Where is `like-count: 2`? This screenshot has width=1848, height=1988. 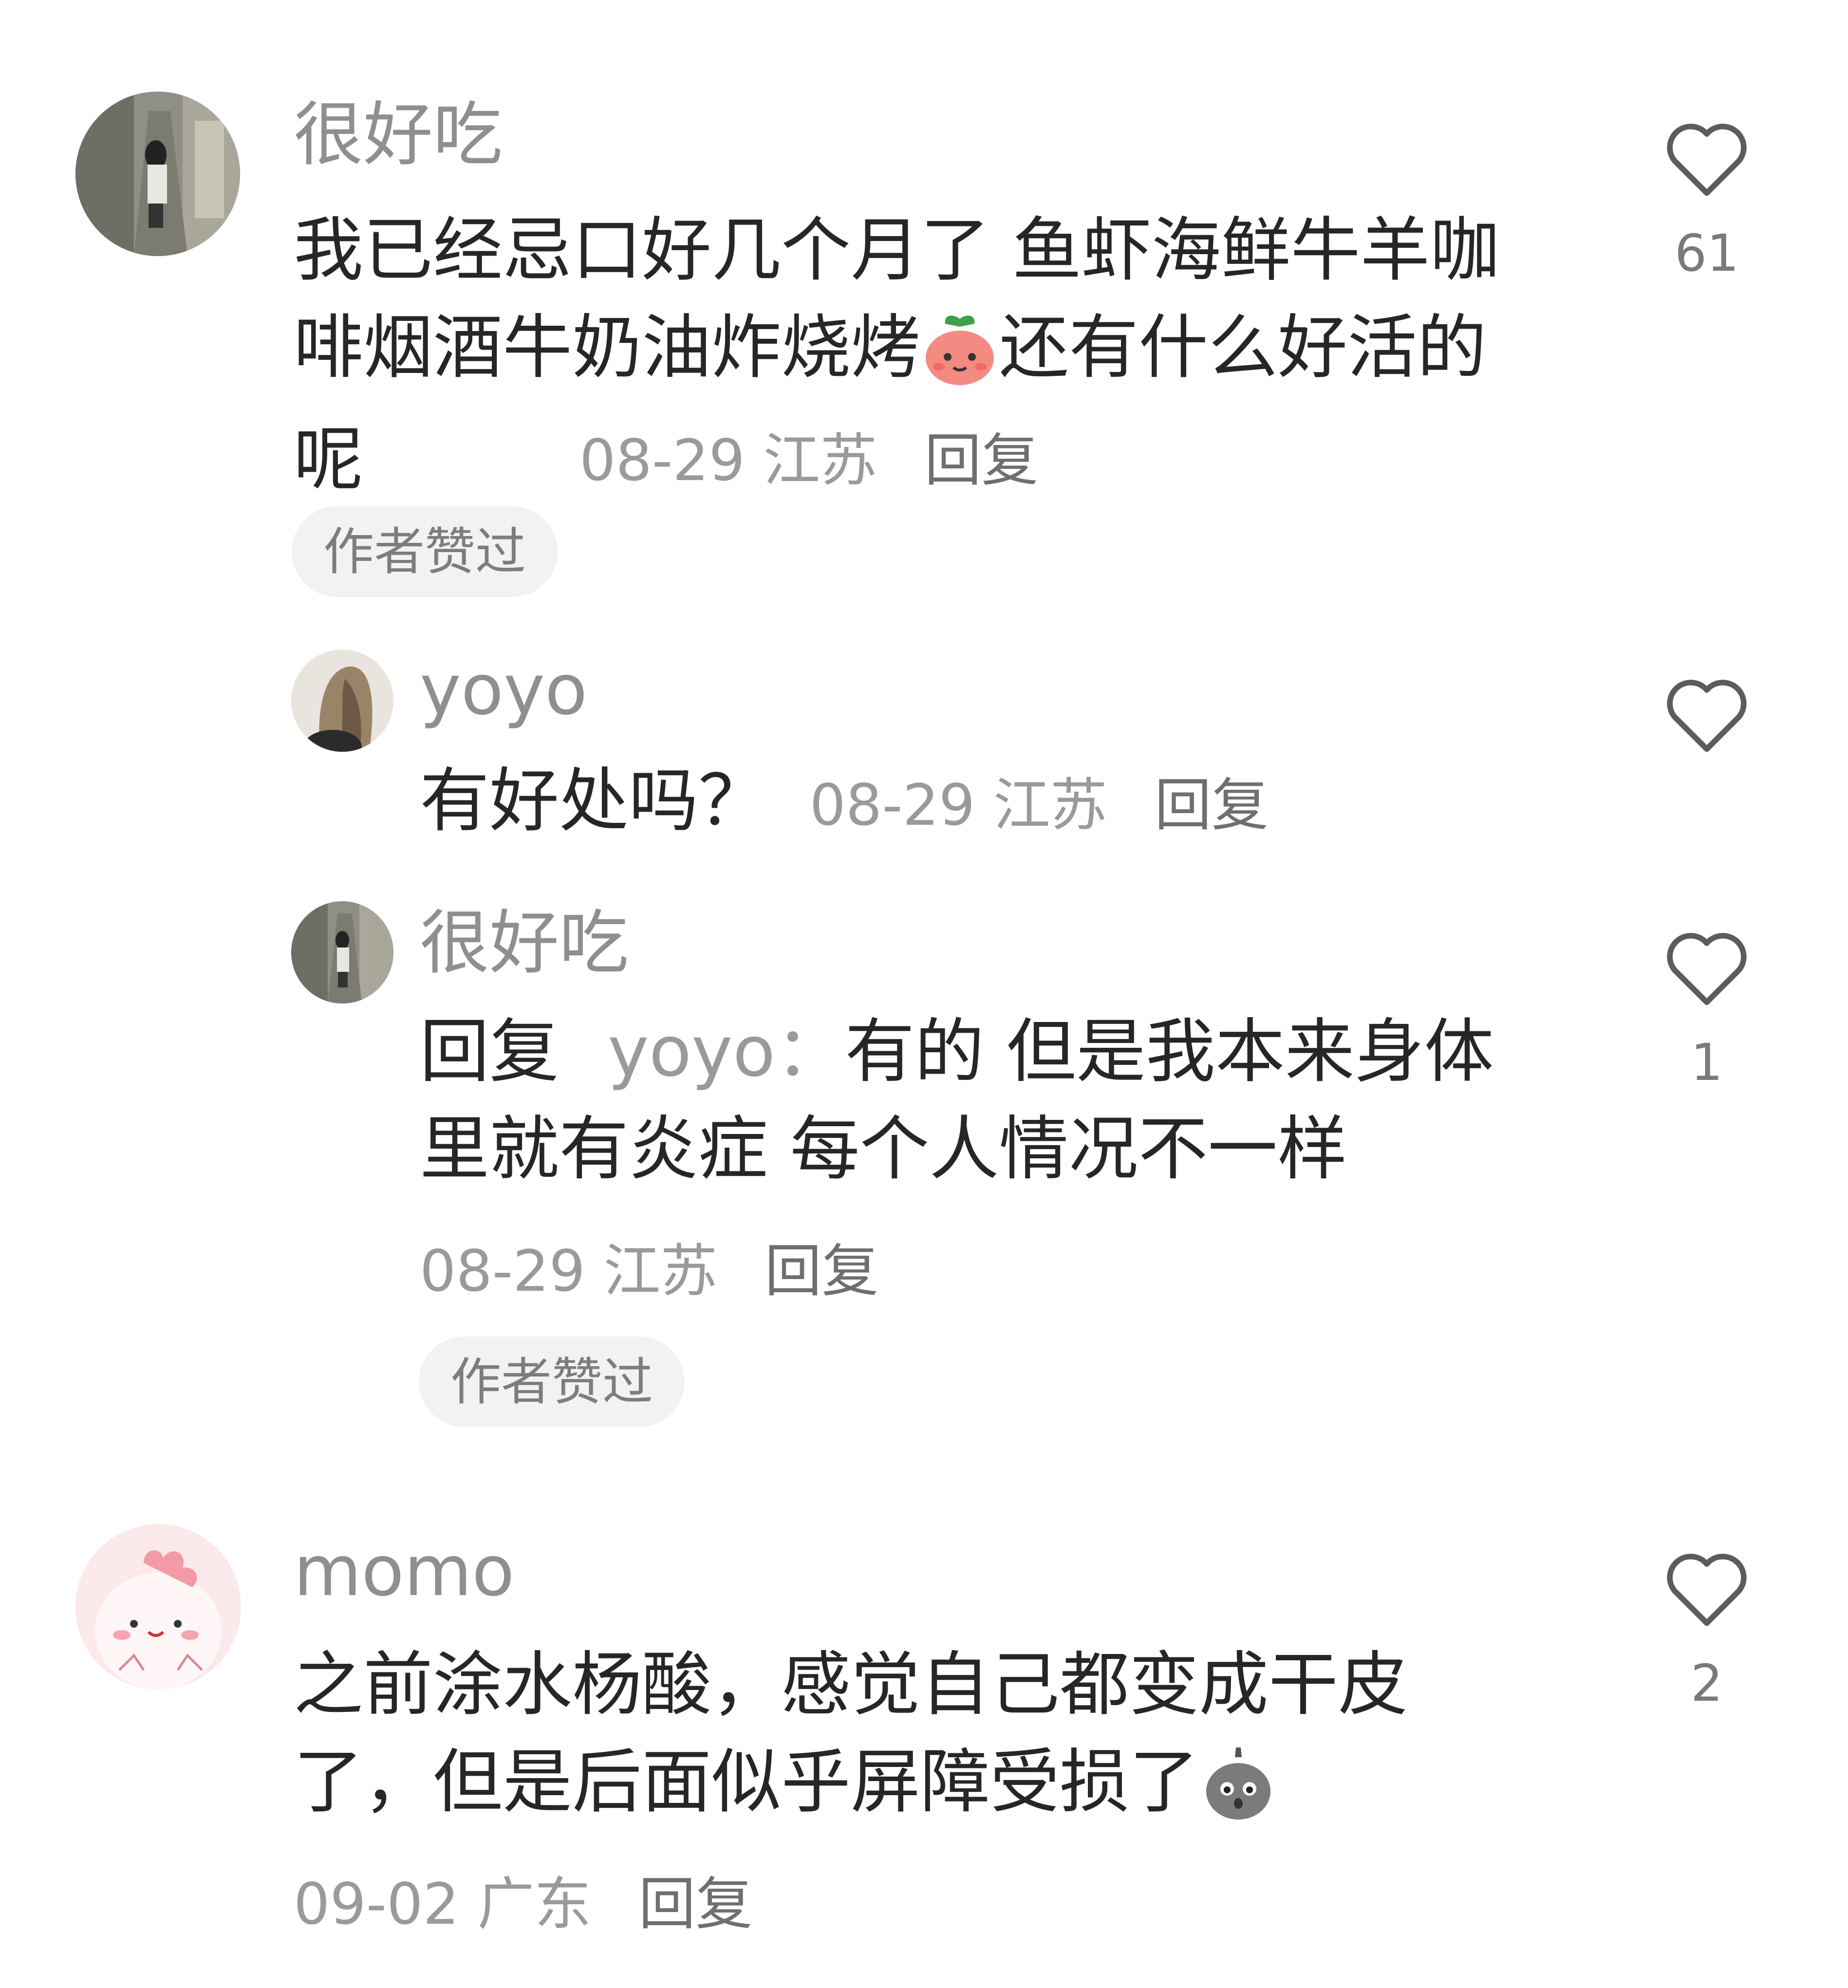 like-count: 2 is located at coordinates (1706, 1683).